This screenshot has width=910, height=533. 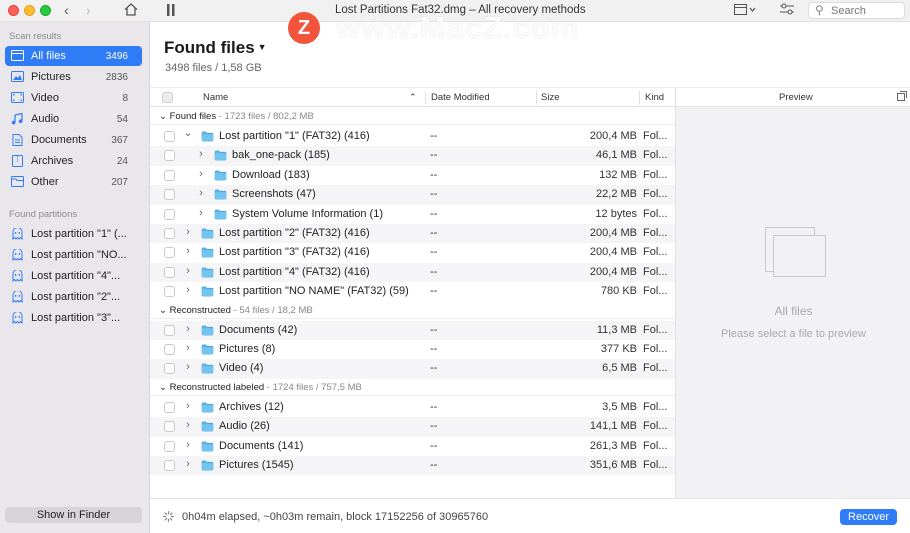 I want to click on group-header: ⌄ Reconstructed - 54 files / 18,2 MB, so click(x=412, y=310).